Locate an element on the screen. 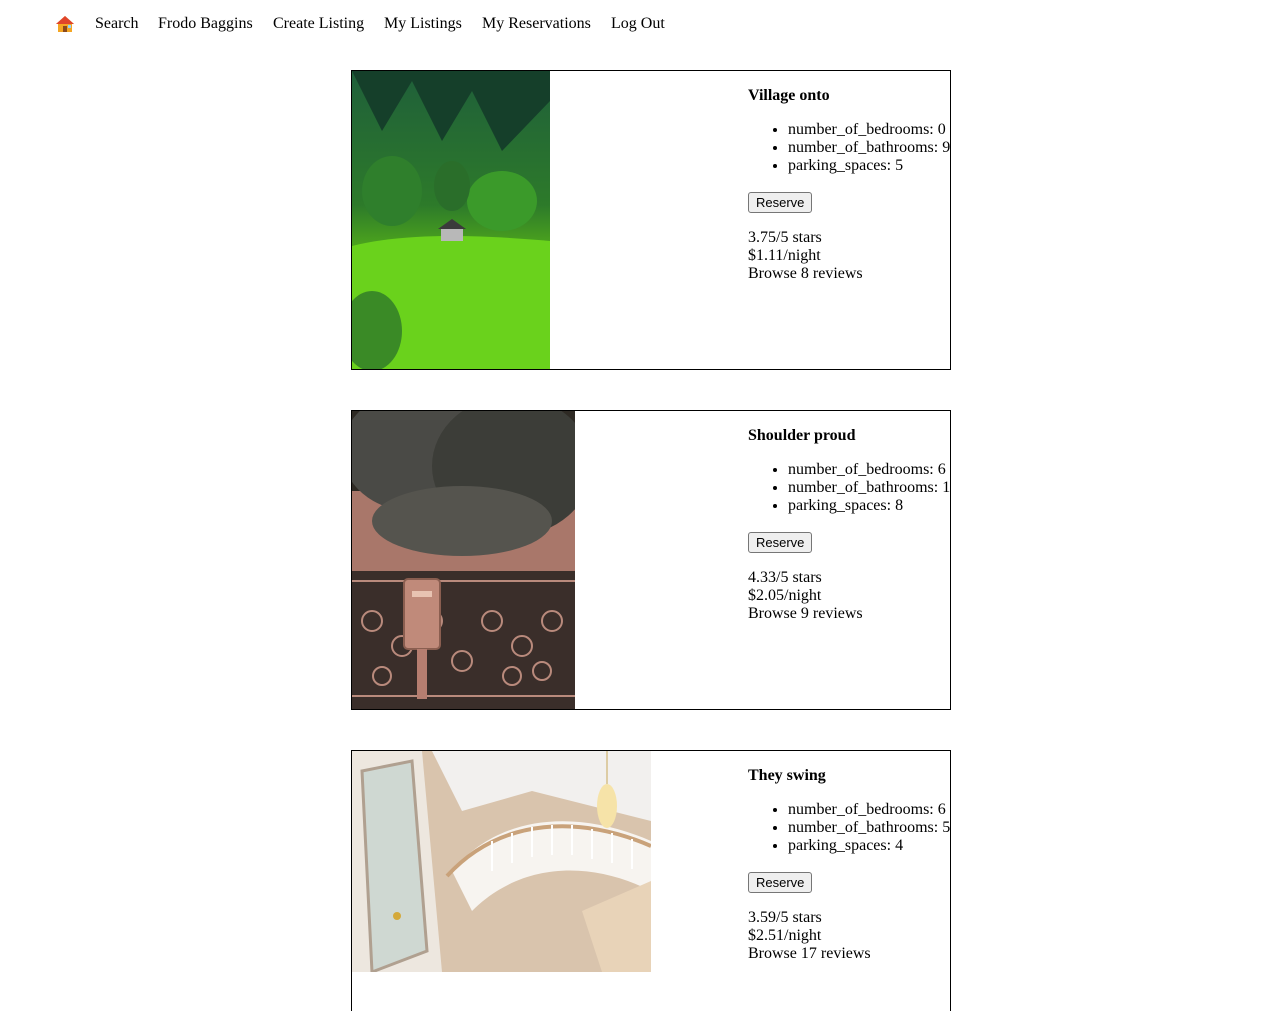 Image resolution: width=1285 pixels, height=1011 pixels. staircase-chandelier-photo is located at coordinates (501, 861).